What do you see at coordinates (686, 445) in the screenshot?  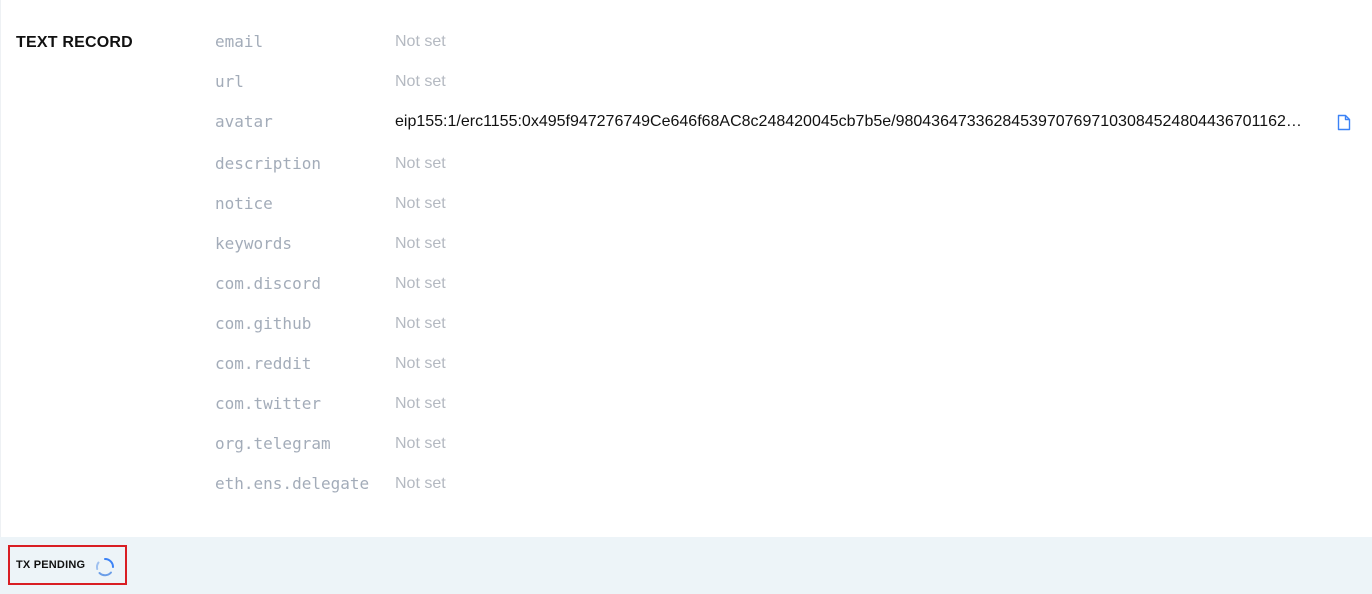 I see `record-row-org-telegram: org.telegram Not set` at bounding box center [686, 445].